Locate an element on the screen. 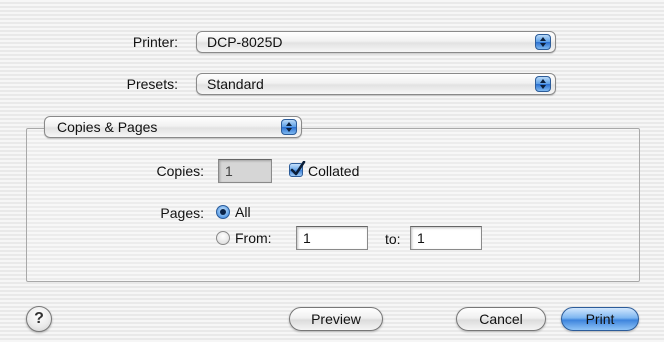 This screenshot has height=342, width=664. presets-label: Presets: is located at coordinates (152, 84).